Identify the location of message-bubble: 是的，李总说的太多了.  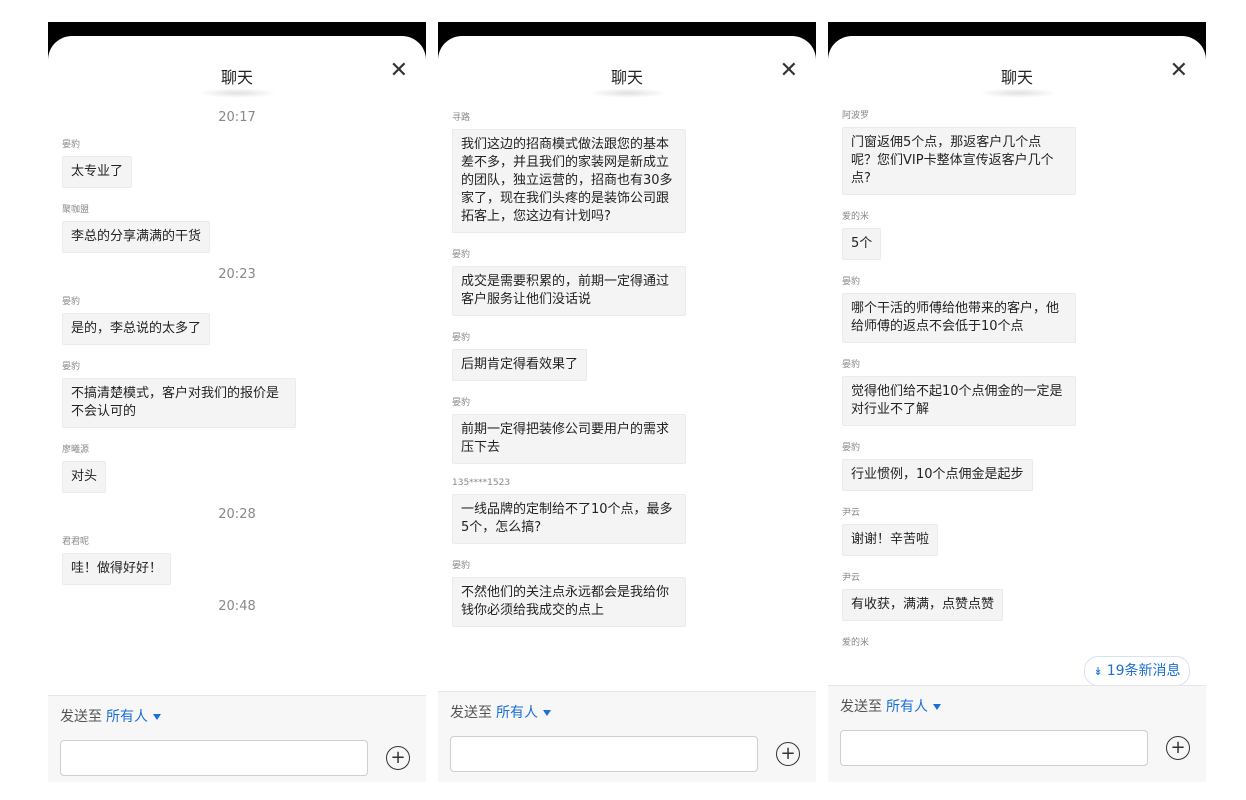
(136, 329).